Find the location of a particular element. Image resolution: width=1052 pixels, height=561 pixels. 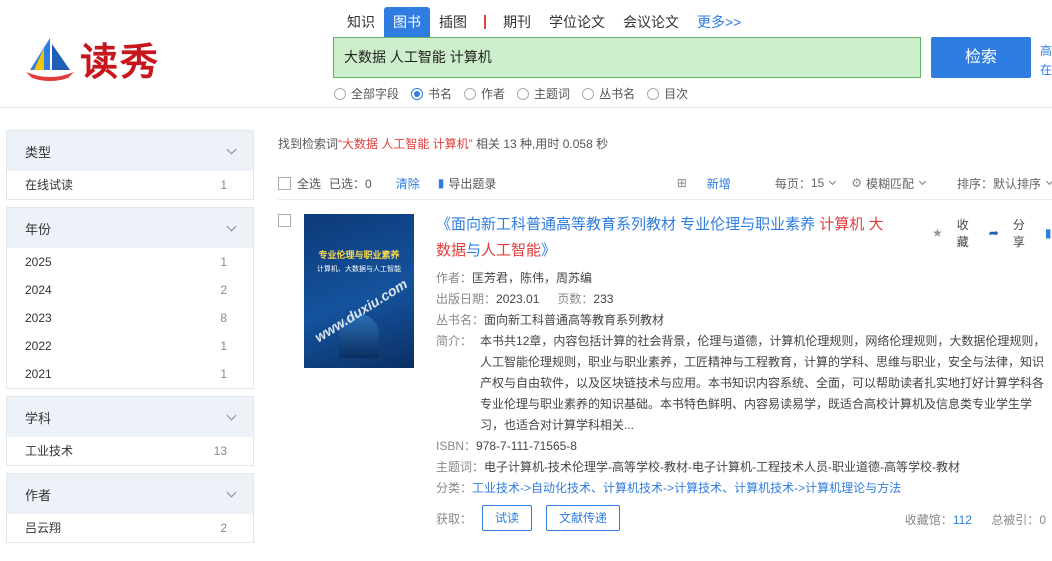

trial-read-button: 试读 is located at coordinates (507, 518).